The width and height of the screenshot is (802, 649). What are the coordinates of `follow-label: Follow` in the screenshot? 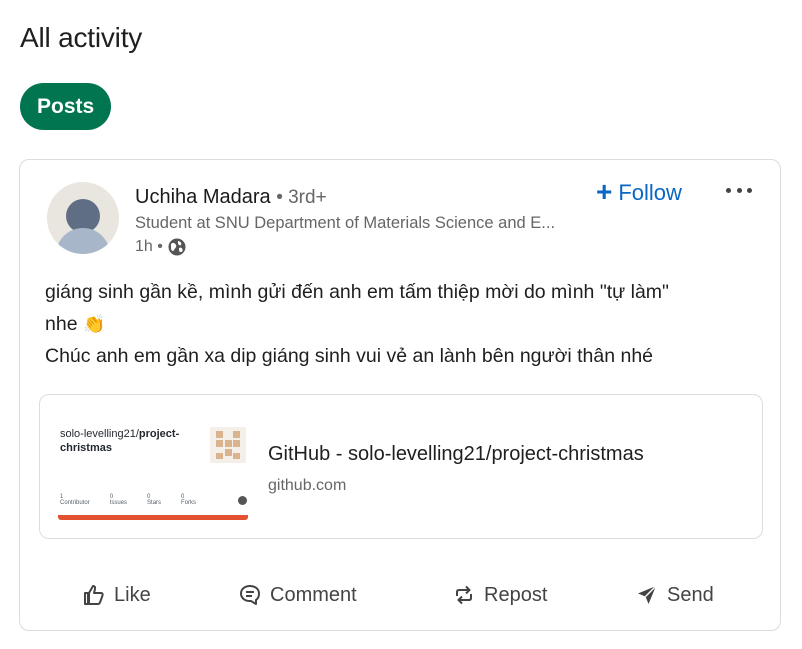 It's located at (650, 192).